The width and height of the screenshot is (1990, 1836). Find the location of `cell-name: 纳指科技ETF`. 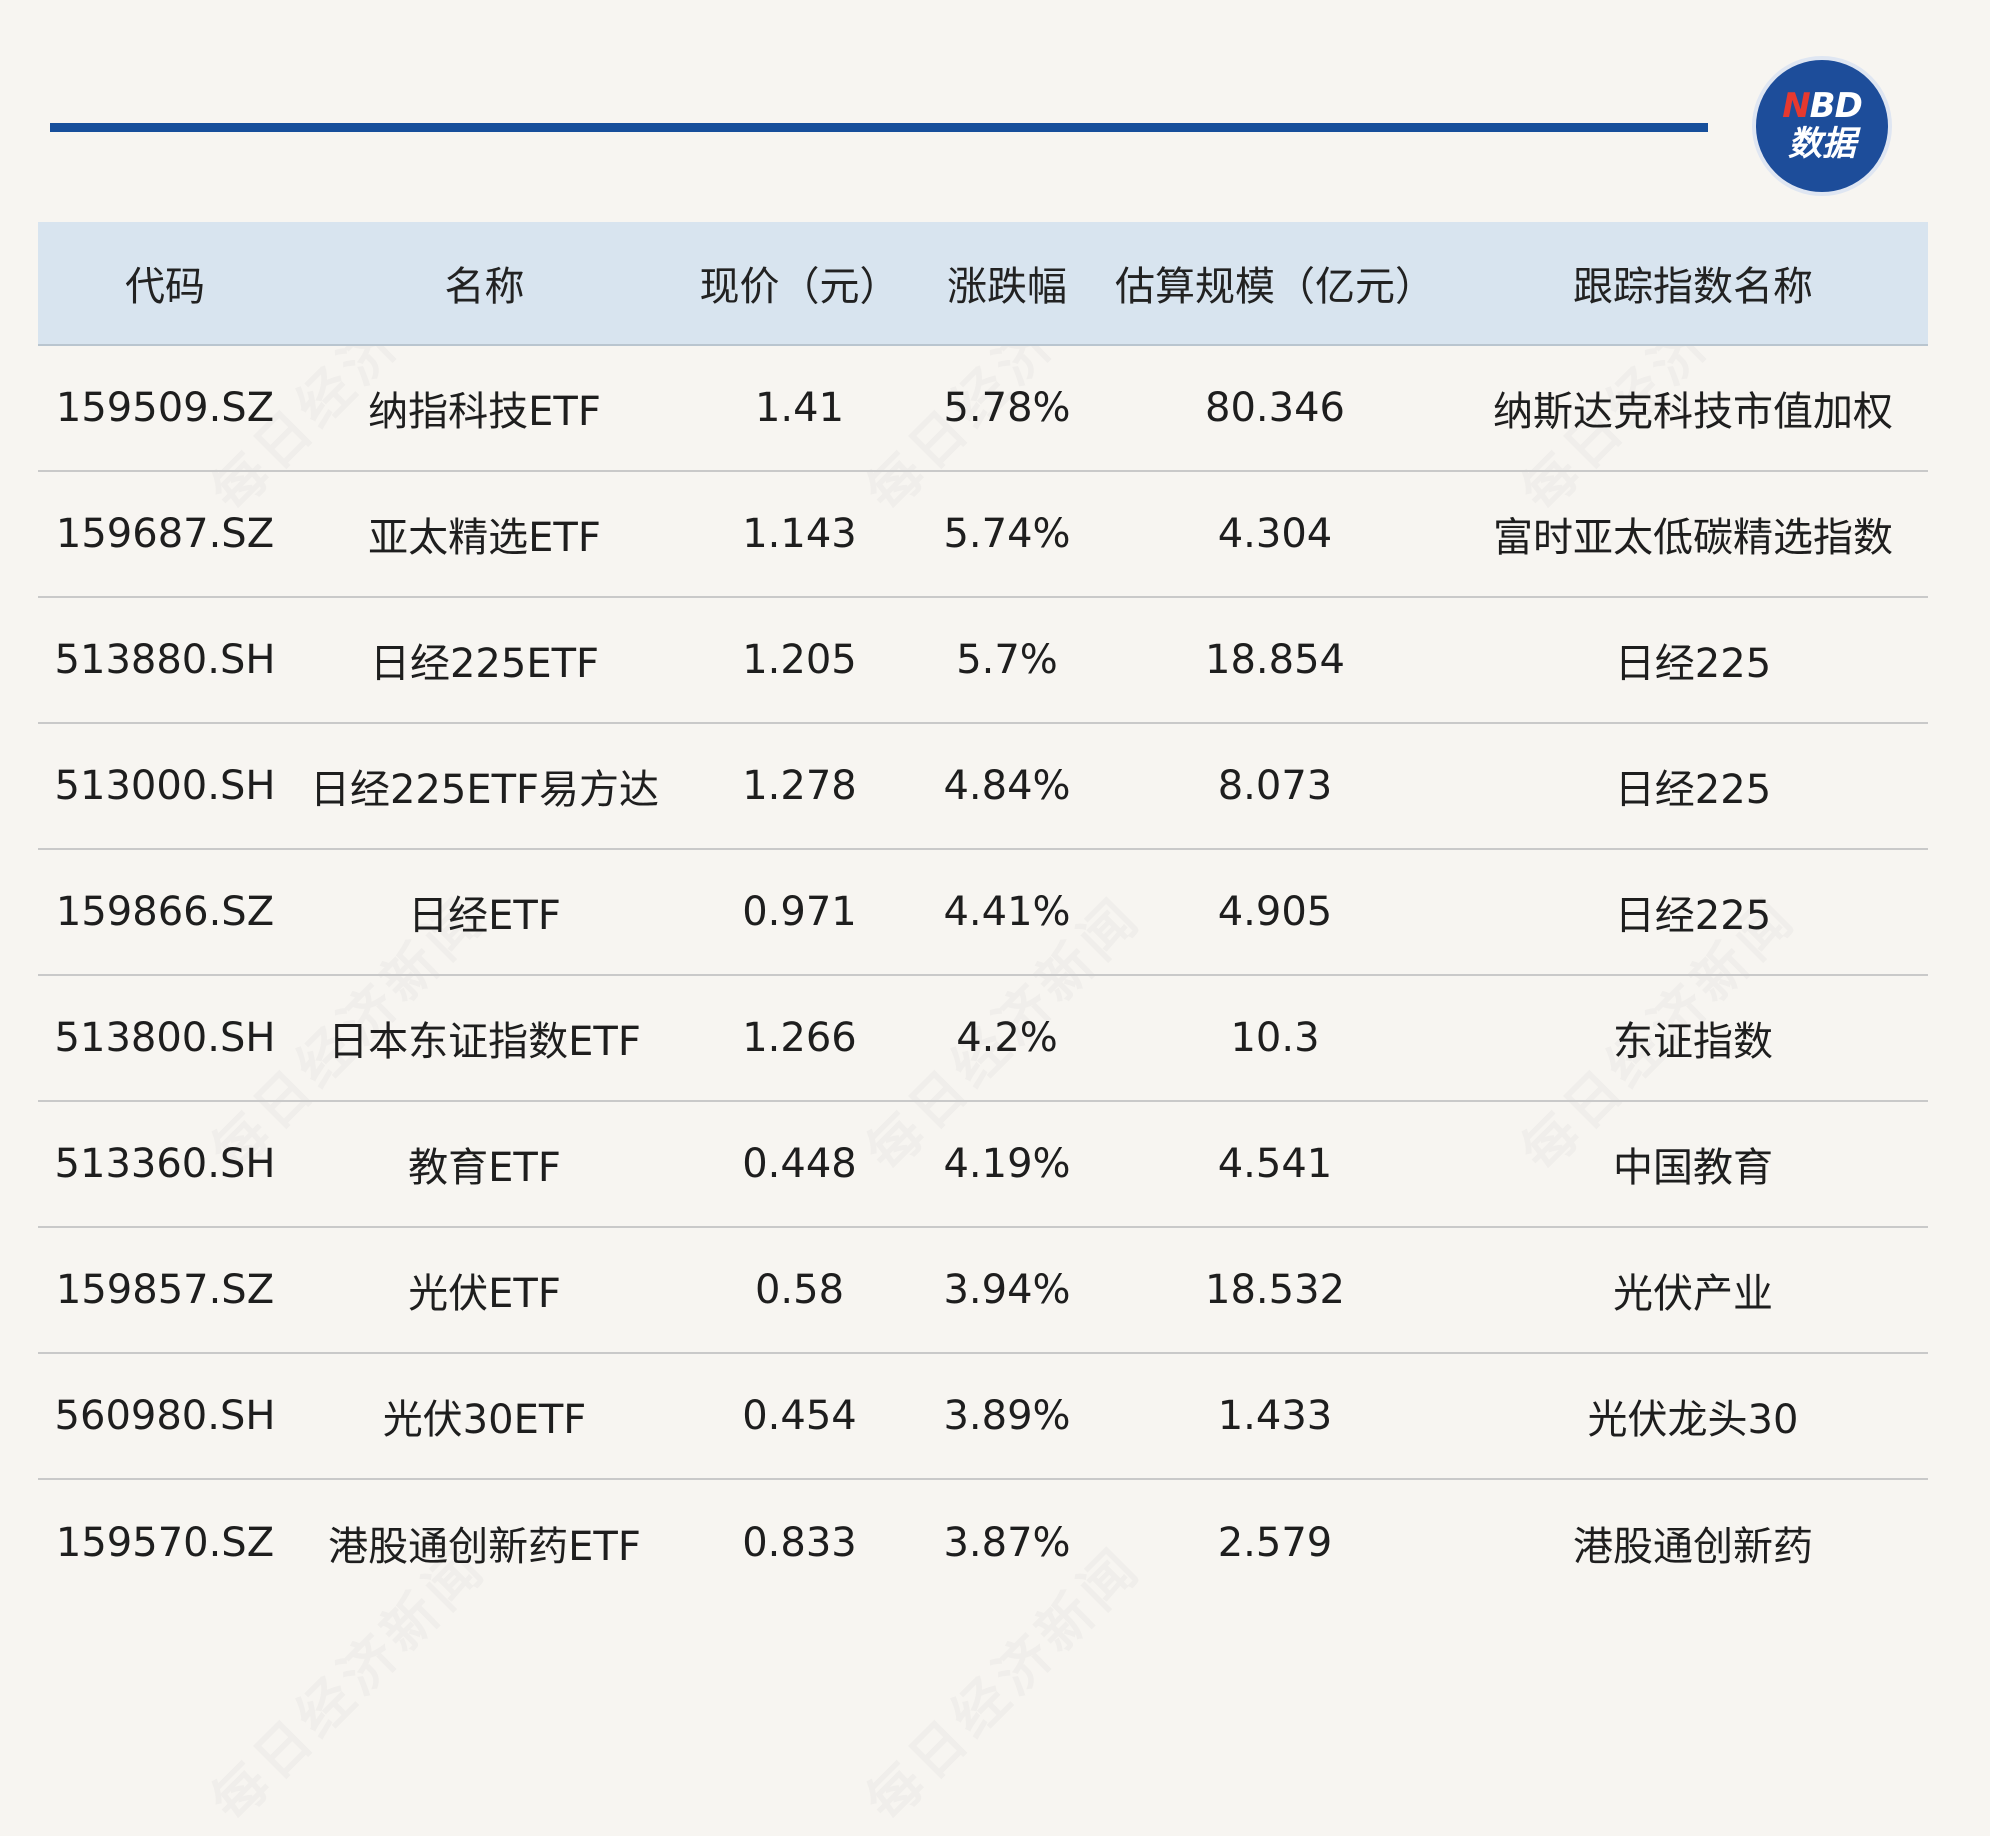

cell-name: 纳指科技ETF is located at coordinates (484, 412).